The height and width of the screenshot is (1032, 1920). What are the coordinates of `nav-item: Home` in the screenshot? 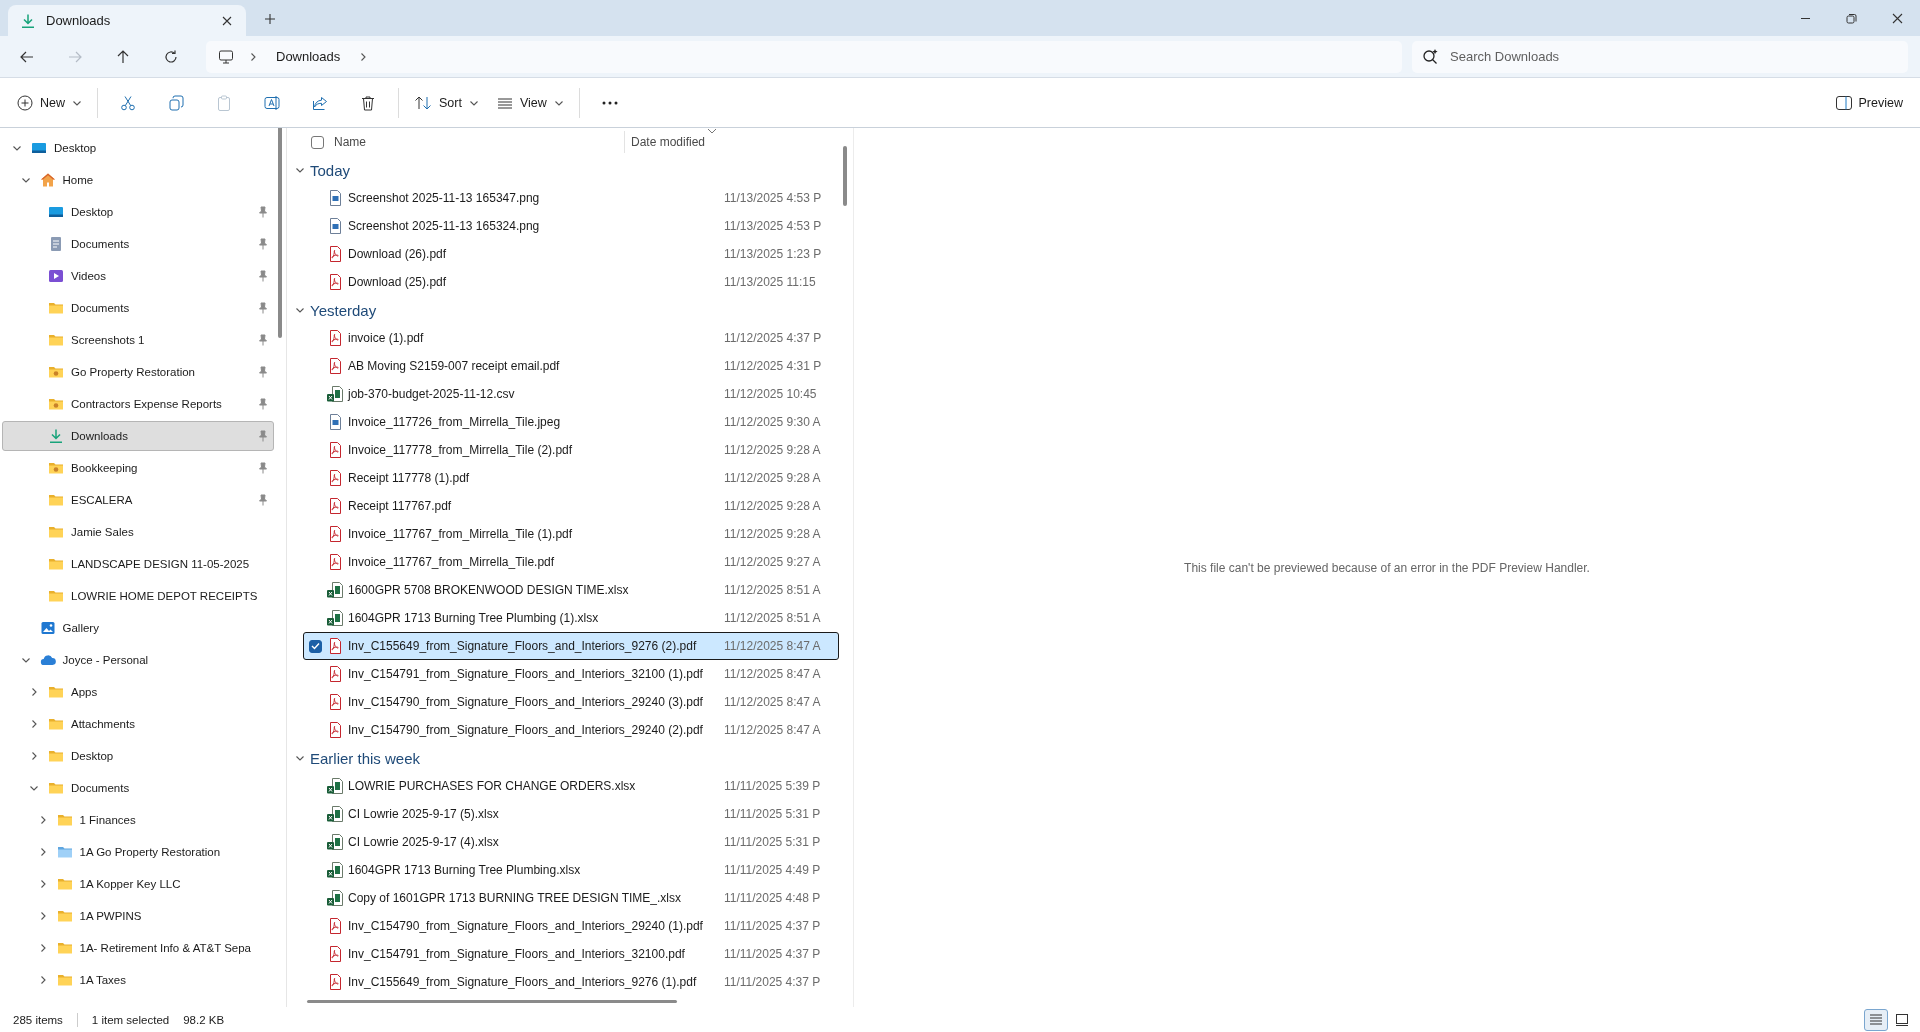 It's located at (138, 180).